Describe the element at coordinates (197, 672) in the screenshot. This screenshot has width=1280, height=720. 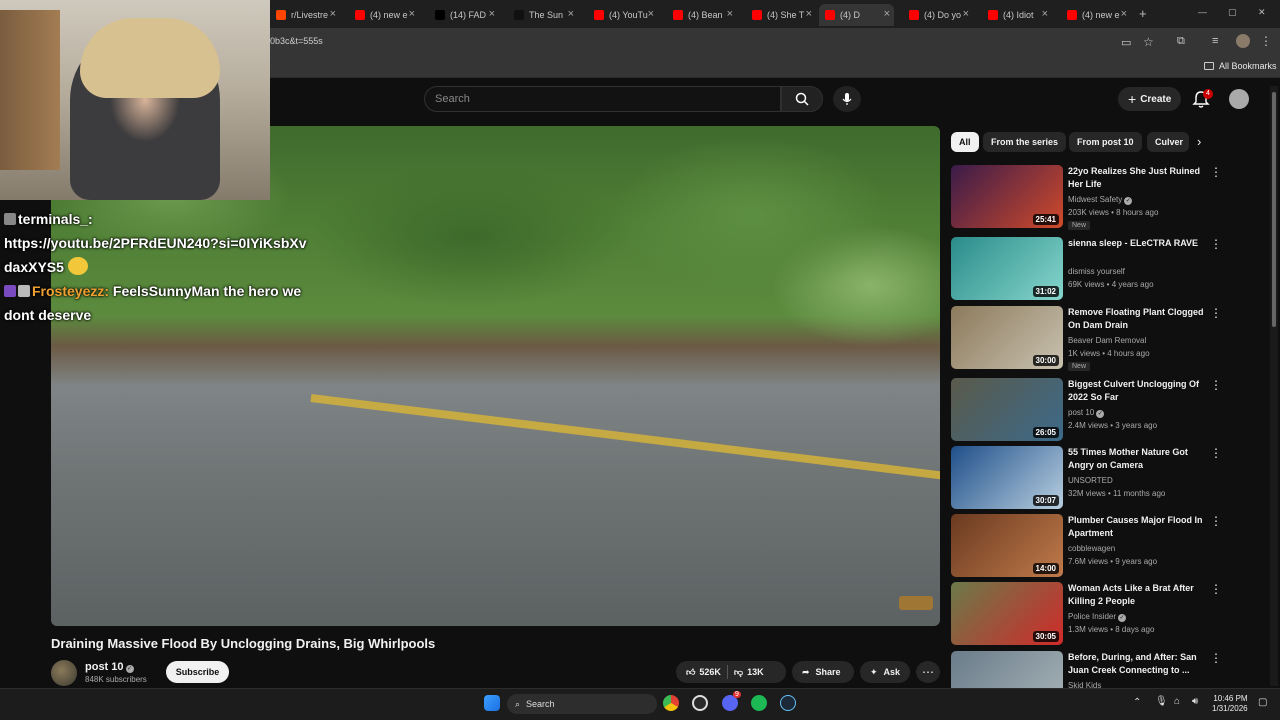
I see `subscribe-button: Subscribe` at that location.